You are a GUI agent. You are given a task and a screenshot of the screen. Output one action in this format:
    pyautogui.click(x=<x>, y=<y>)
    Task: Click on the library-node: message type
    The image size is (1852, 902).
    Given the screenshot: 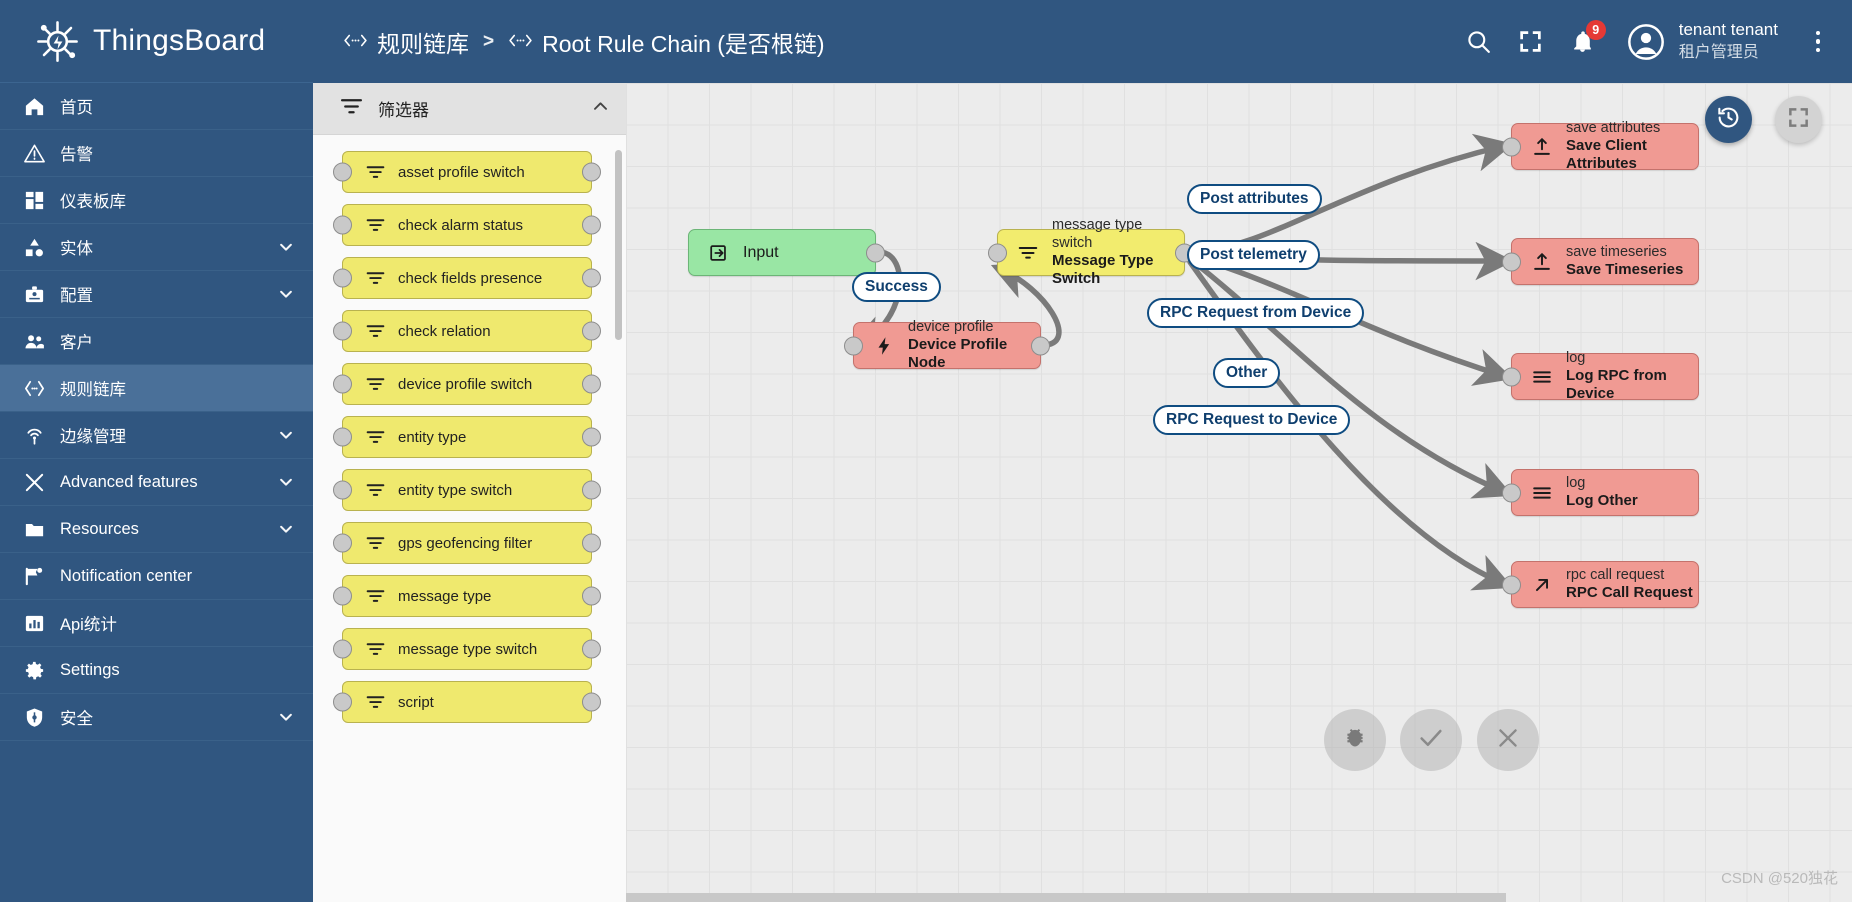 What is the action you would take?
    pyautogui.click(x=467, y=596)
    